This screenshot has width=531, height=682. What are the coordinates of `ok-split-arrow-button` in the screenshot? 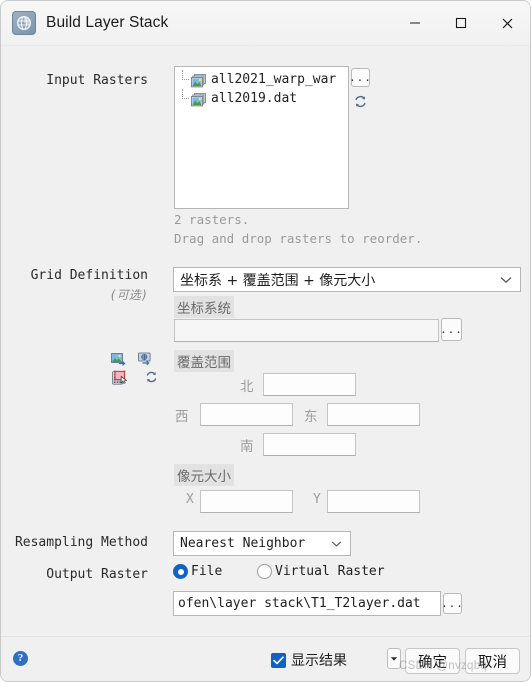 It's located at (394, 658).